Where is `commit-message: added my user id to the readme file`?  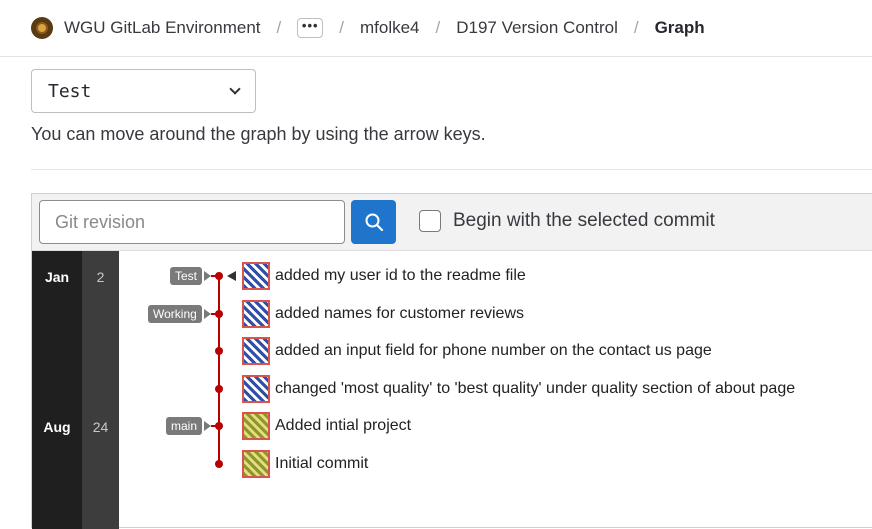 commit-message: added my user id to the readme file is located at coordinates (400, 276).